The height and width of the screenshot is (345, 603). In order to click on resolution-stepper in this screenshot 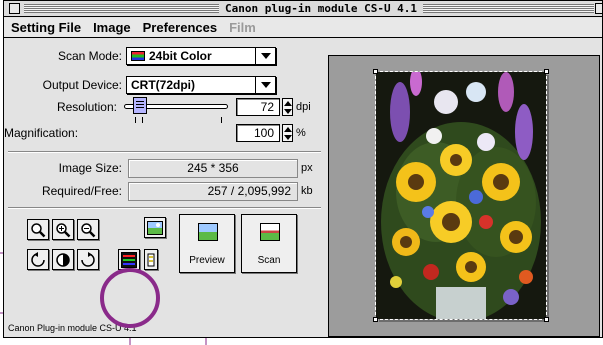, I will do `click(287, 107)`.